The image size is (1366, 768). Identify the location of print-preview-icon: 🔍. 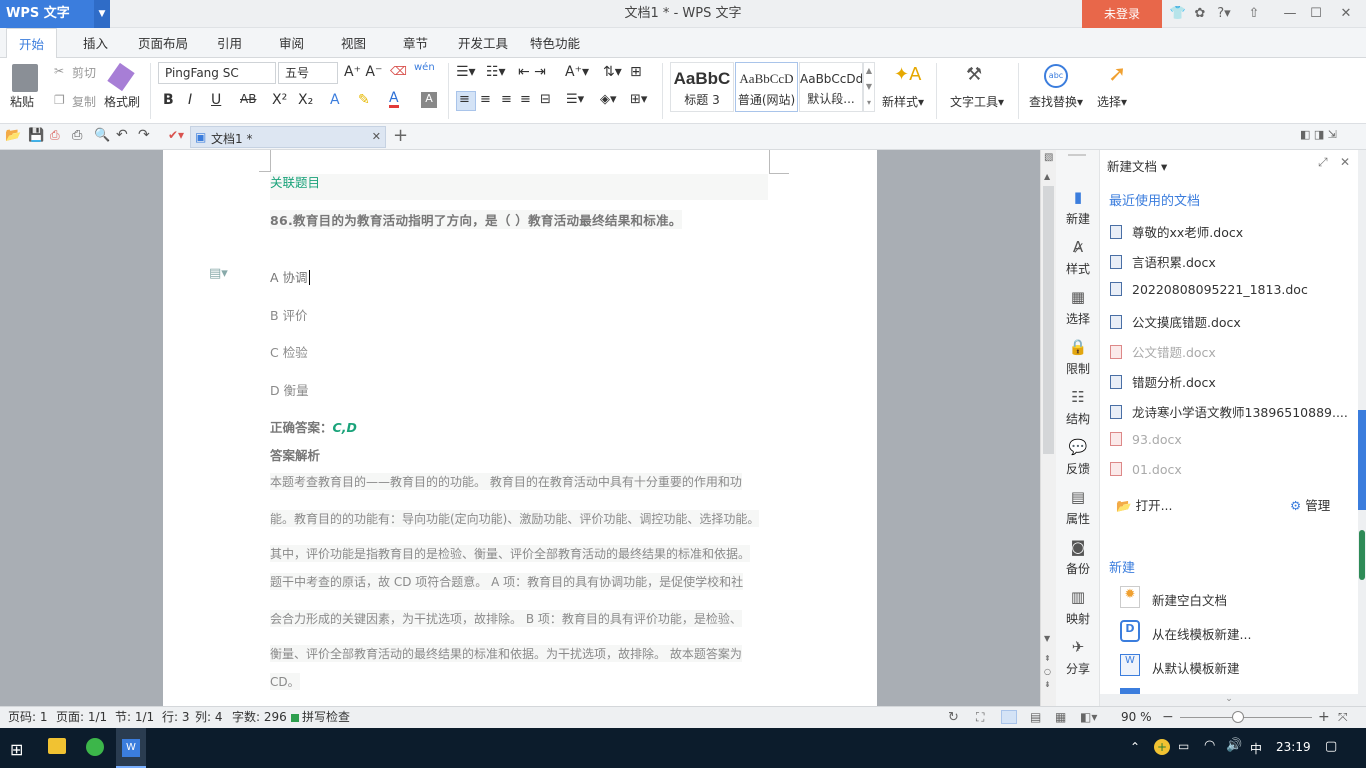
(102, 135).